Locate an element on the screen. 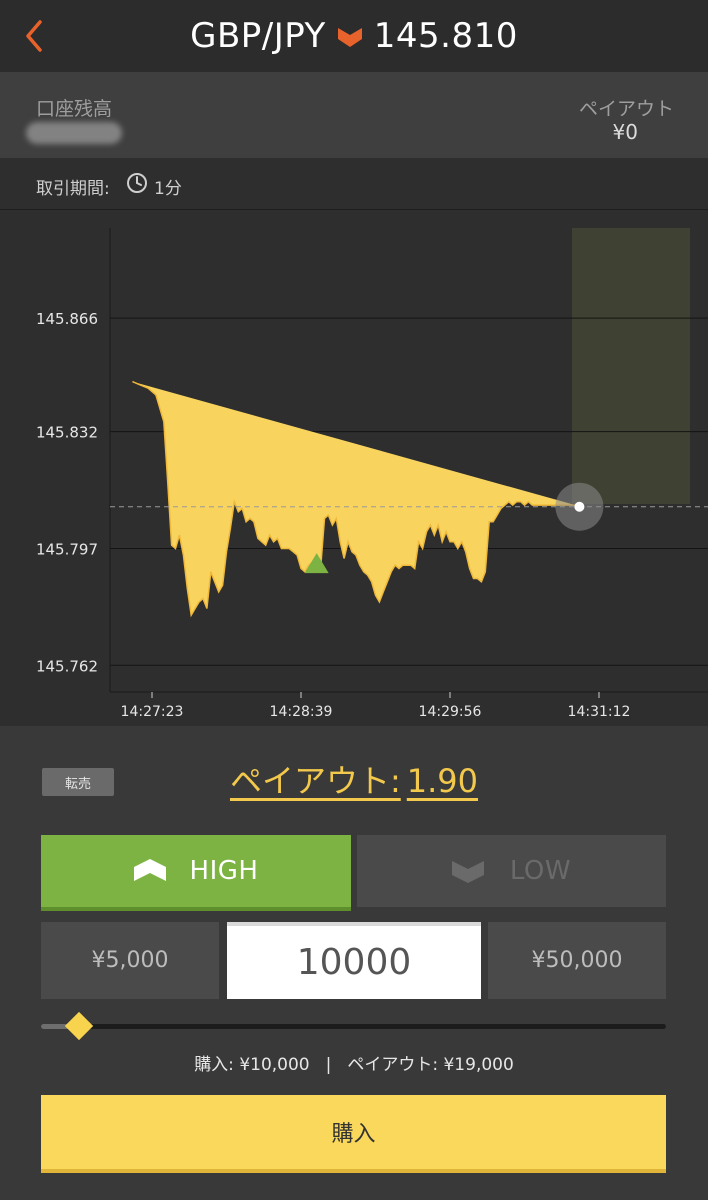  amount-preset-high: ¥50,000 is located at coordinates (577, 960).